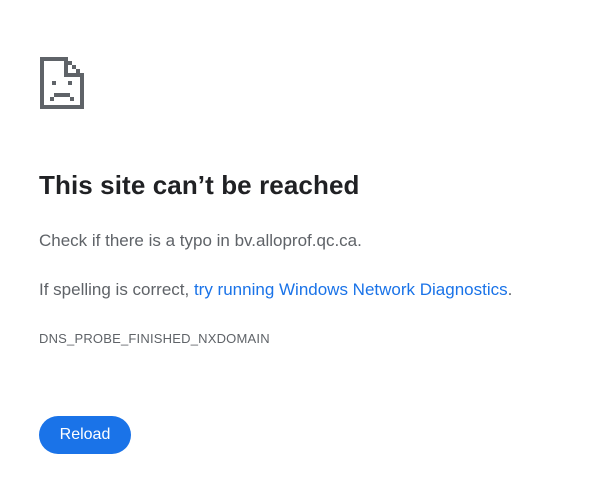 The height and width of the screenshot is (487, 596). What do you see at coordinates (154, 338) in the screenshot?
I see `error-code: DNS_PROBE_FINISHED_NXDOMAIN` at bounding box center [154, 338].